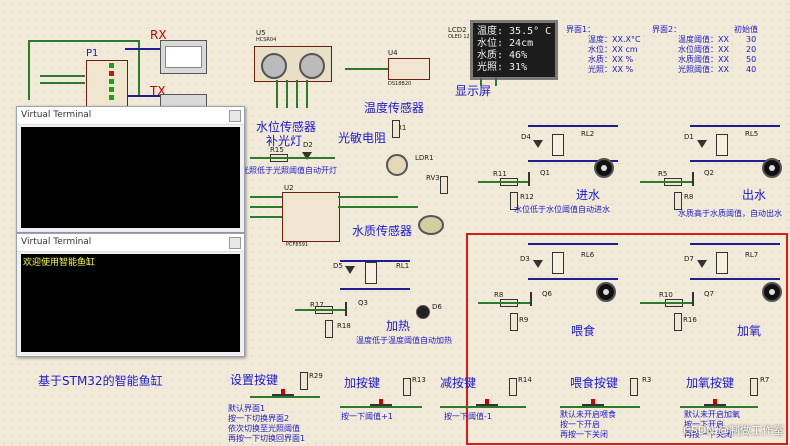 The height and width of the screenshot is (446, 790). What do you see at coordinates (424, 158) in the screenshot?
I see `ldr1-label: LDR1` at bounding box center [424, 158].